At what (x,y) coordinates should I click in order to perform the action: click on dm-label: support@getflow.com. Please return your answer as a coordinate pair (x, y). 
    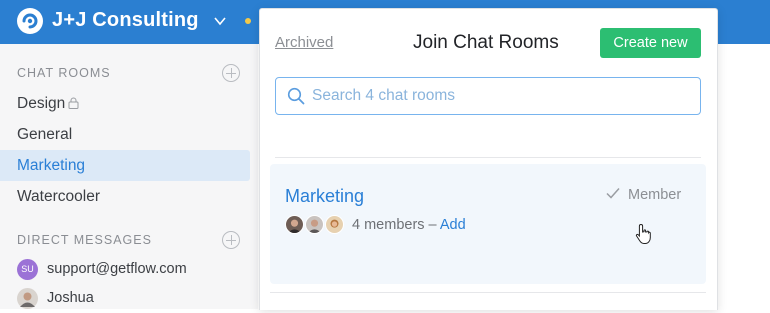
    Looking at the image, I should click on (117, 269).